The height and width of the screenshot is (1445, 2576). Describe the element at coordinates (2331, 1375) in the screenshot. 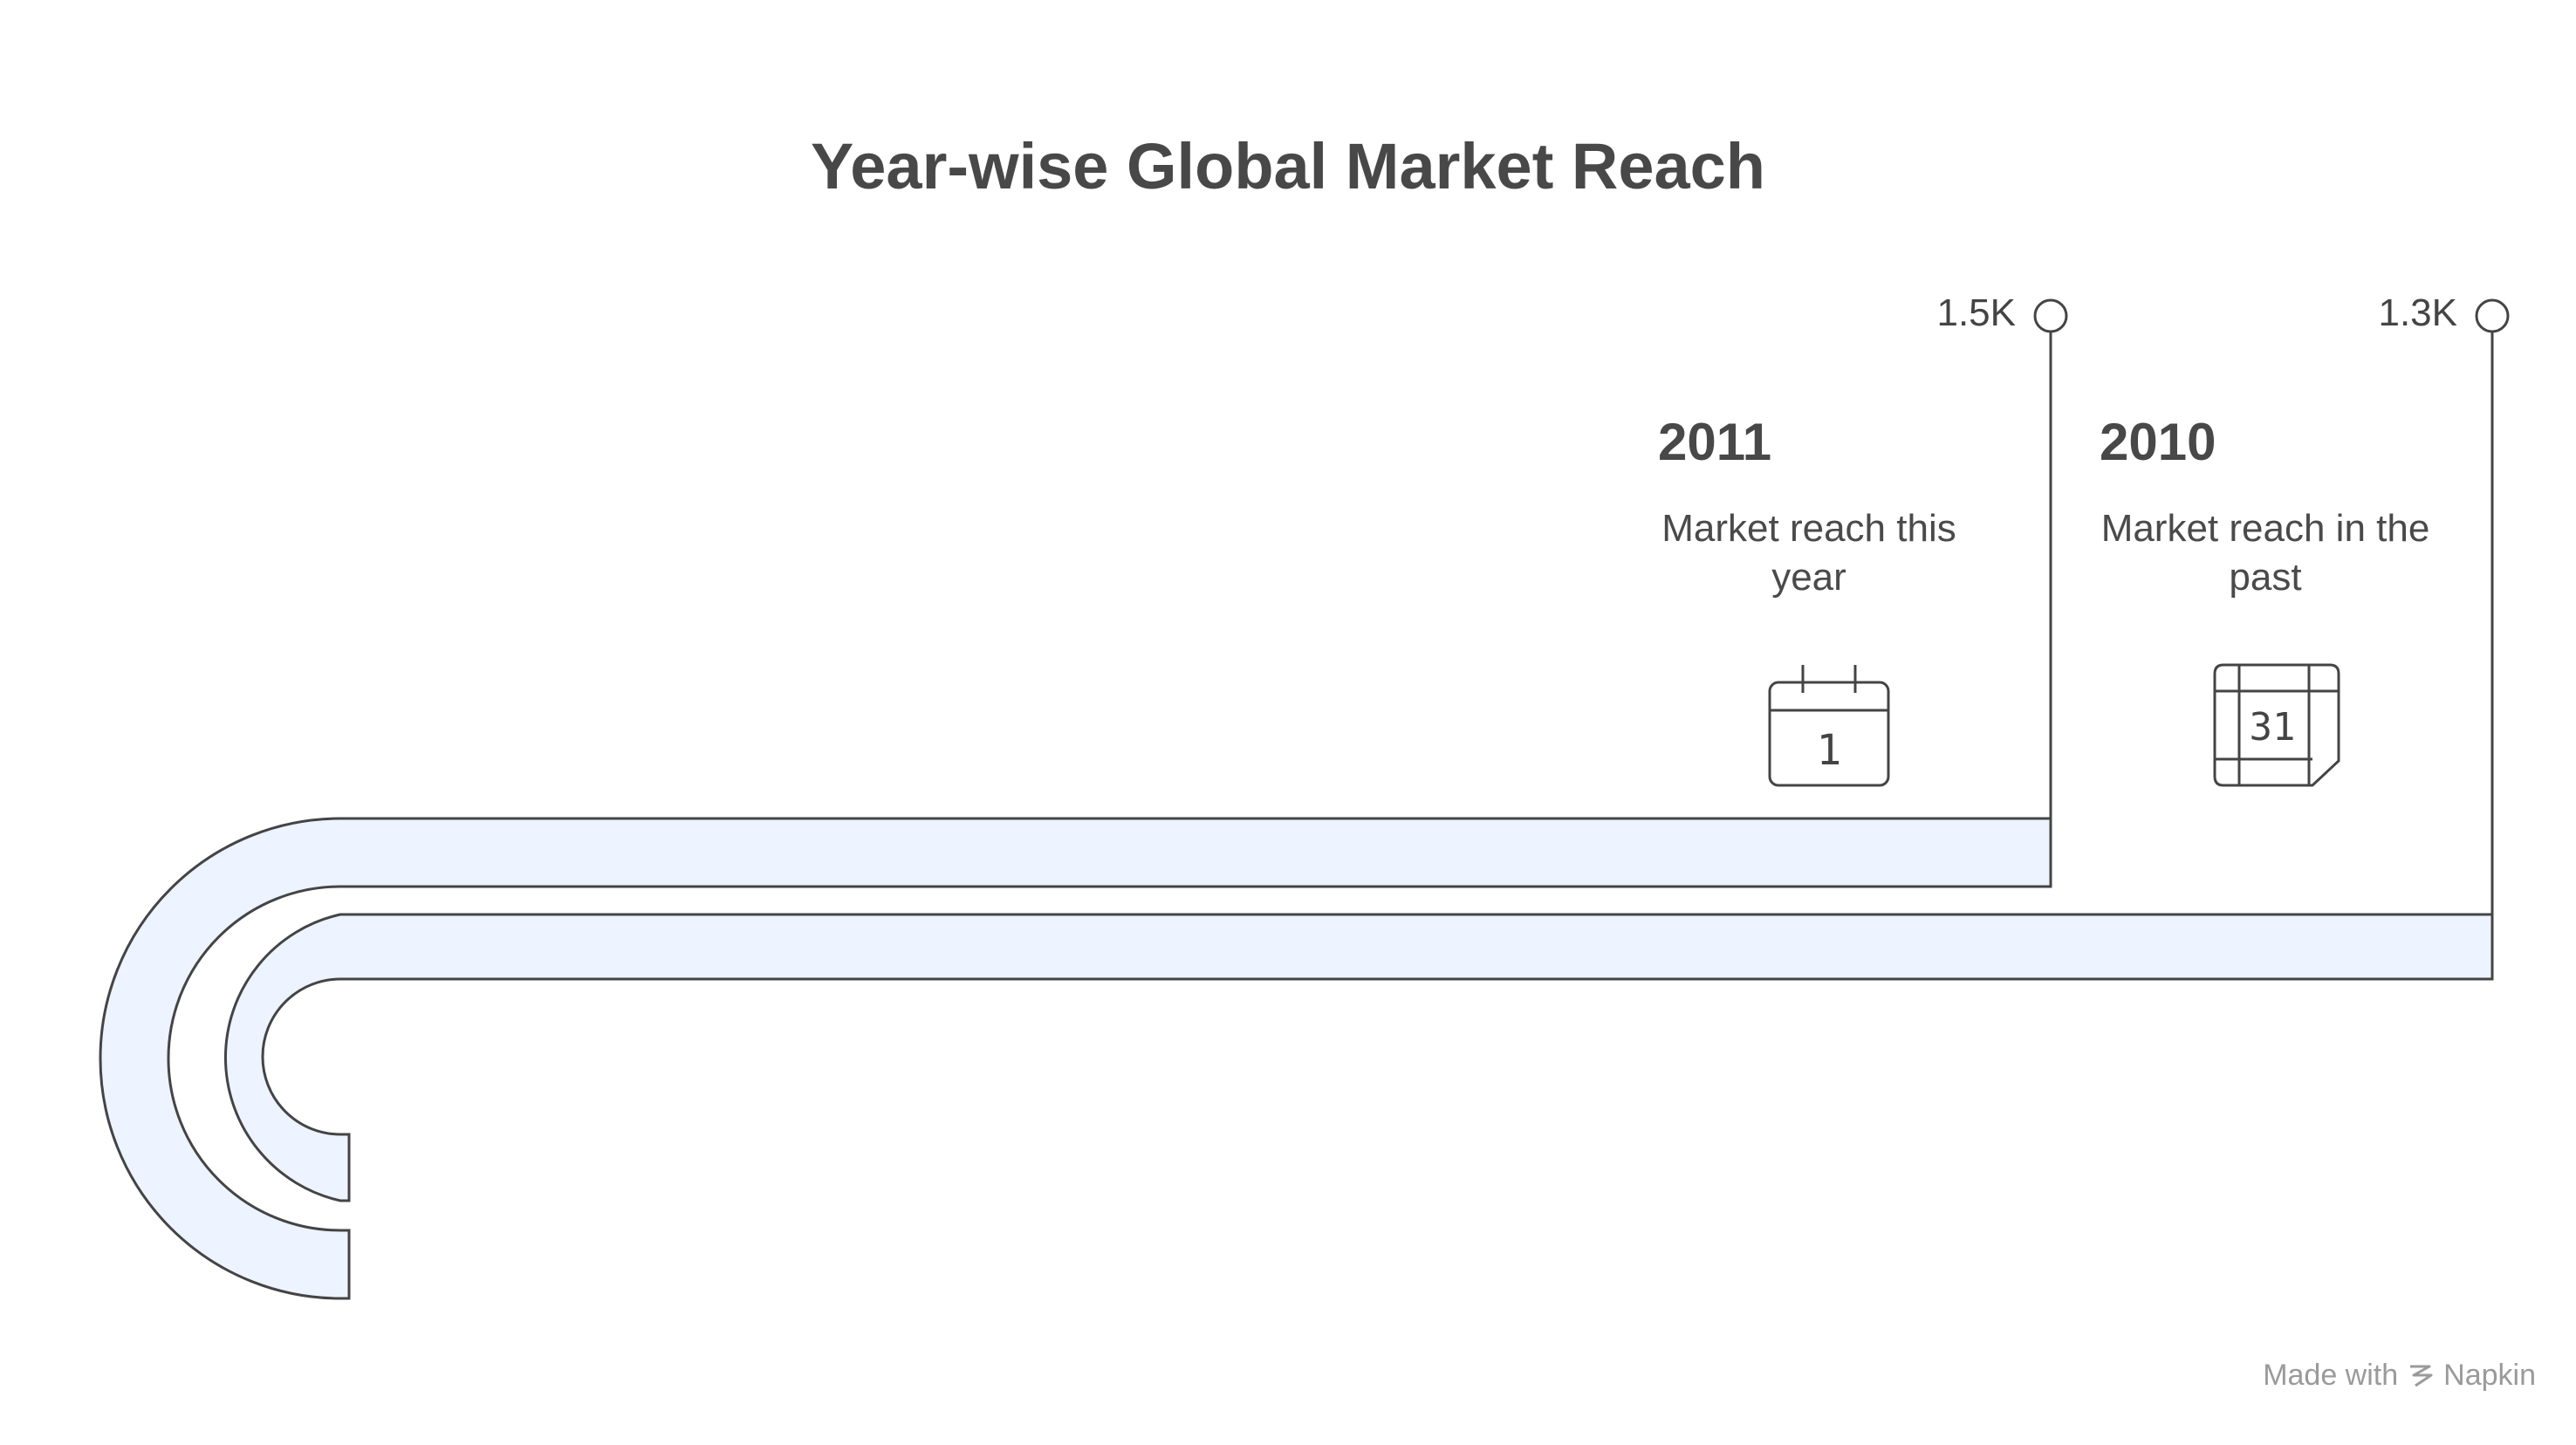

I see `made-with-label: Made with` at that location.